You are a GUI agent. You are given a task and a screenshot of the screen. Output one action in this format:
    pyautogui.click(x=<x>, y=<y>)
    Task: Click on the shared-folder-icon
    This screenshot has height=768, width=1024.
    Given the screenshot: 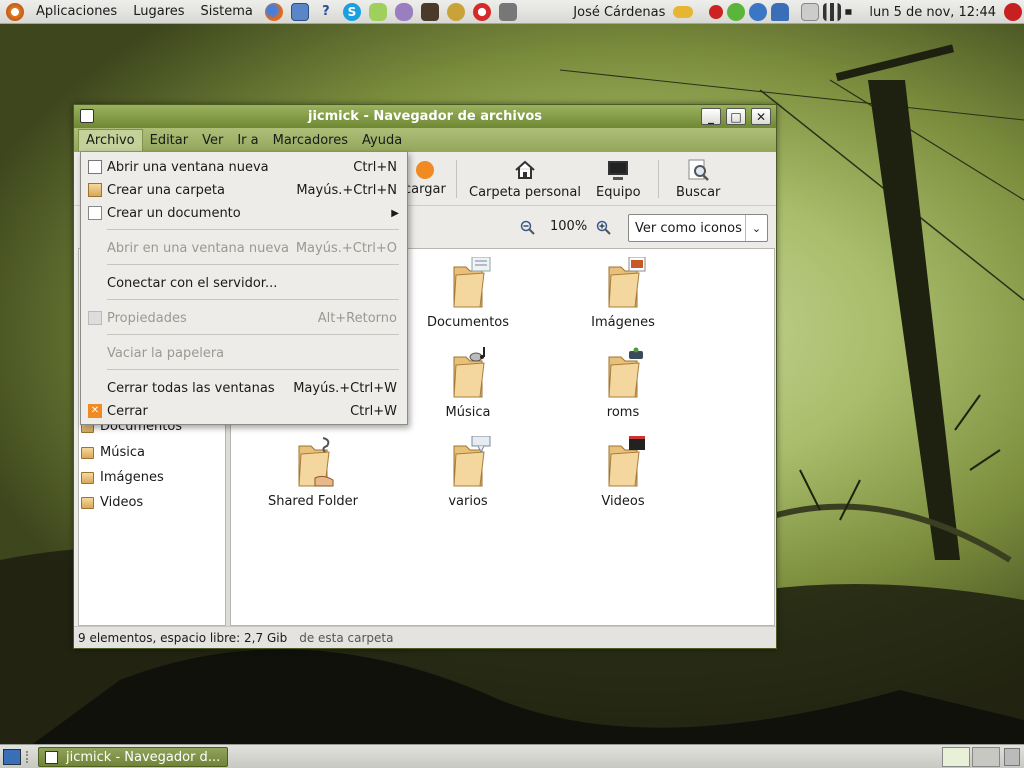 What is the action you would take?
    pyautogui.click(x=313, y=462)
    